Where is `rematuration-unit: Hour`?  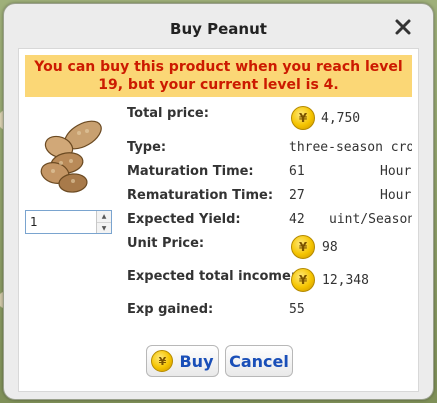 rematuration-unit: Hour is located at coordinates (396, 195).